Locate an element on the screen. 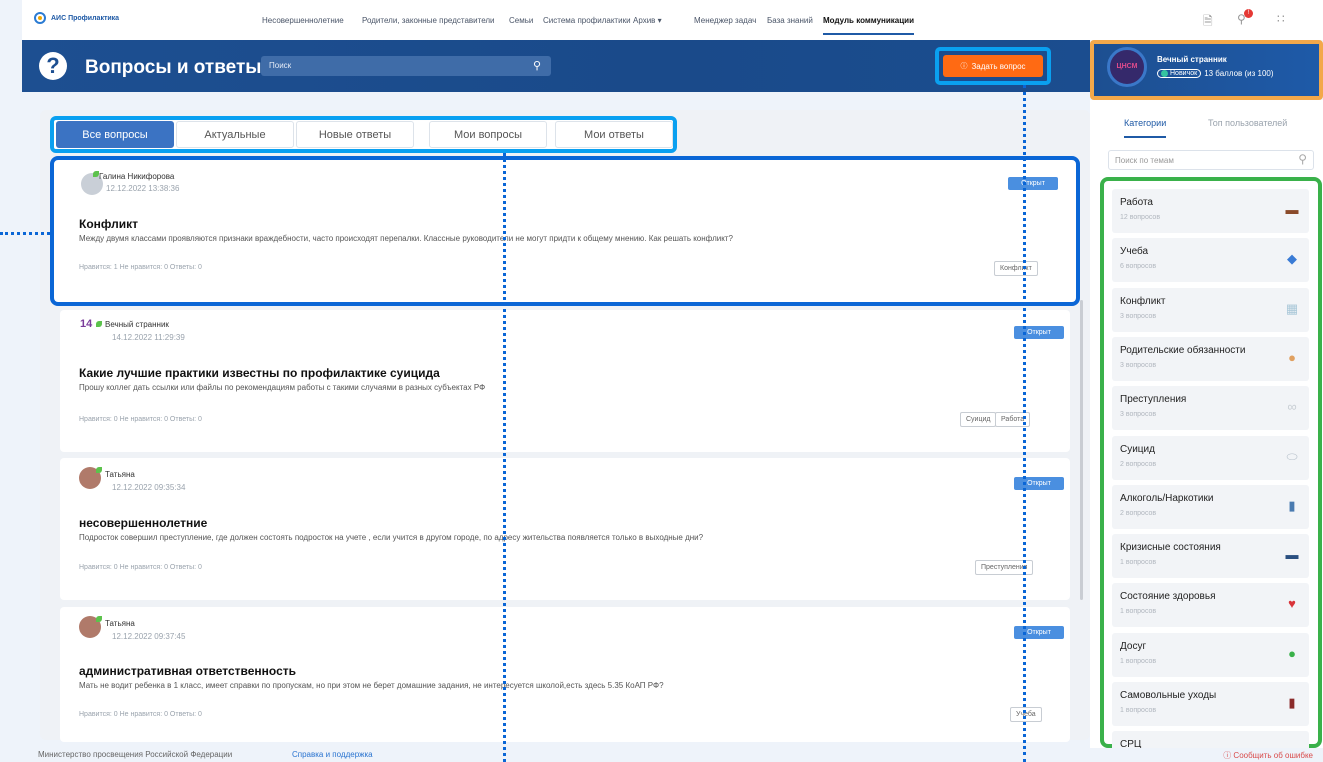 Image resolution: width=1323 pixels, height=762 pixels. profile-level: Новичок 13 баллов (из 100) is located at coordinates (1215, 73).